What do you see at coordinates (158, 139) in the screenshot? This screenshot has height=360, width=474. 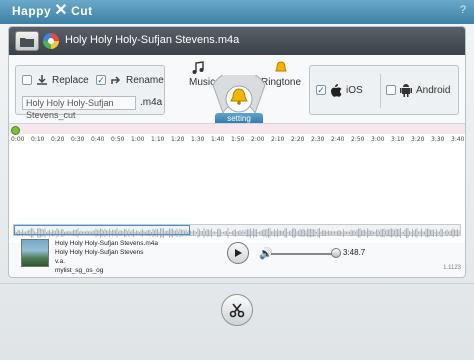 I see `ruler-tick-label: 1:10` at bounding box center [158, 139].